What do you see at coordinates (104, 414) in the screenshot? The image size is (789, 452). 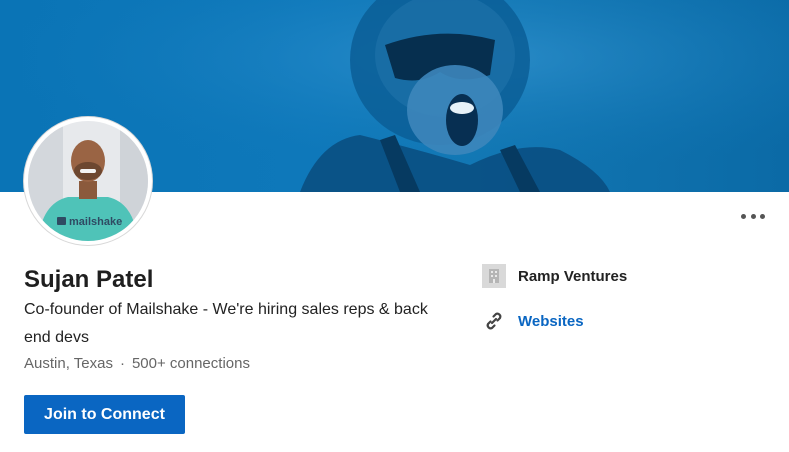 I see `join-to-connect-button: Join to Connect` at bounding box center [104, 414].